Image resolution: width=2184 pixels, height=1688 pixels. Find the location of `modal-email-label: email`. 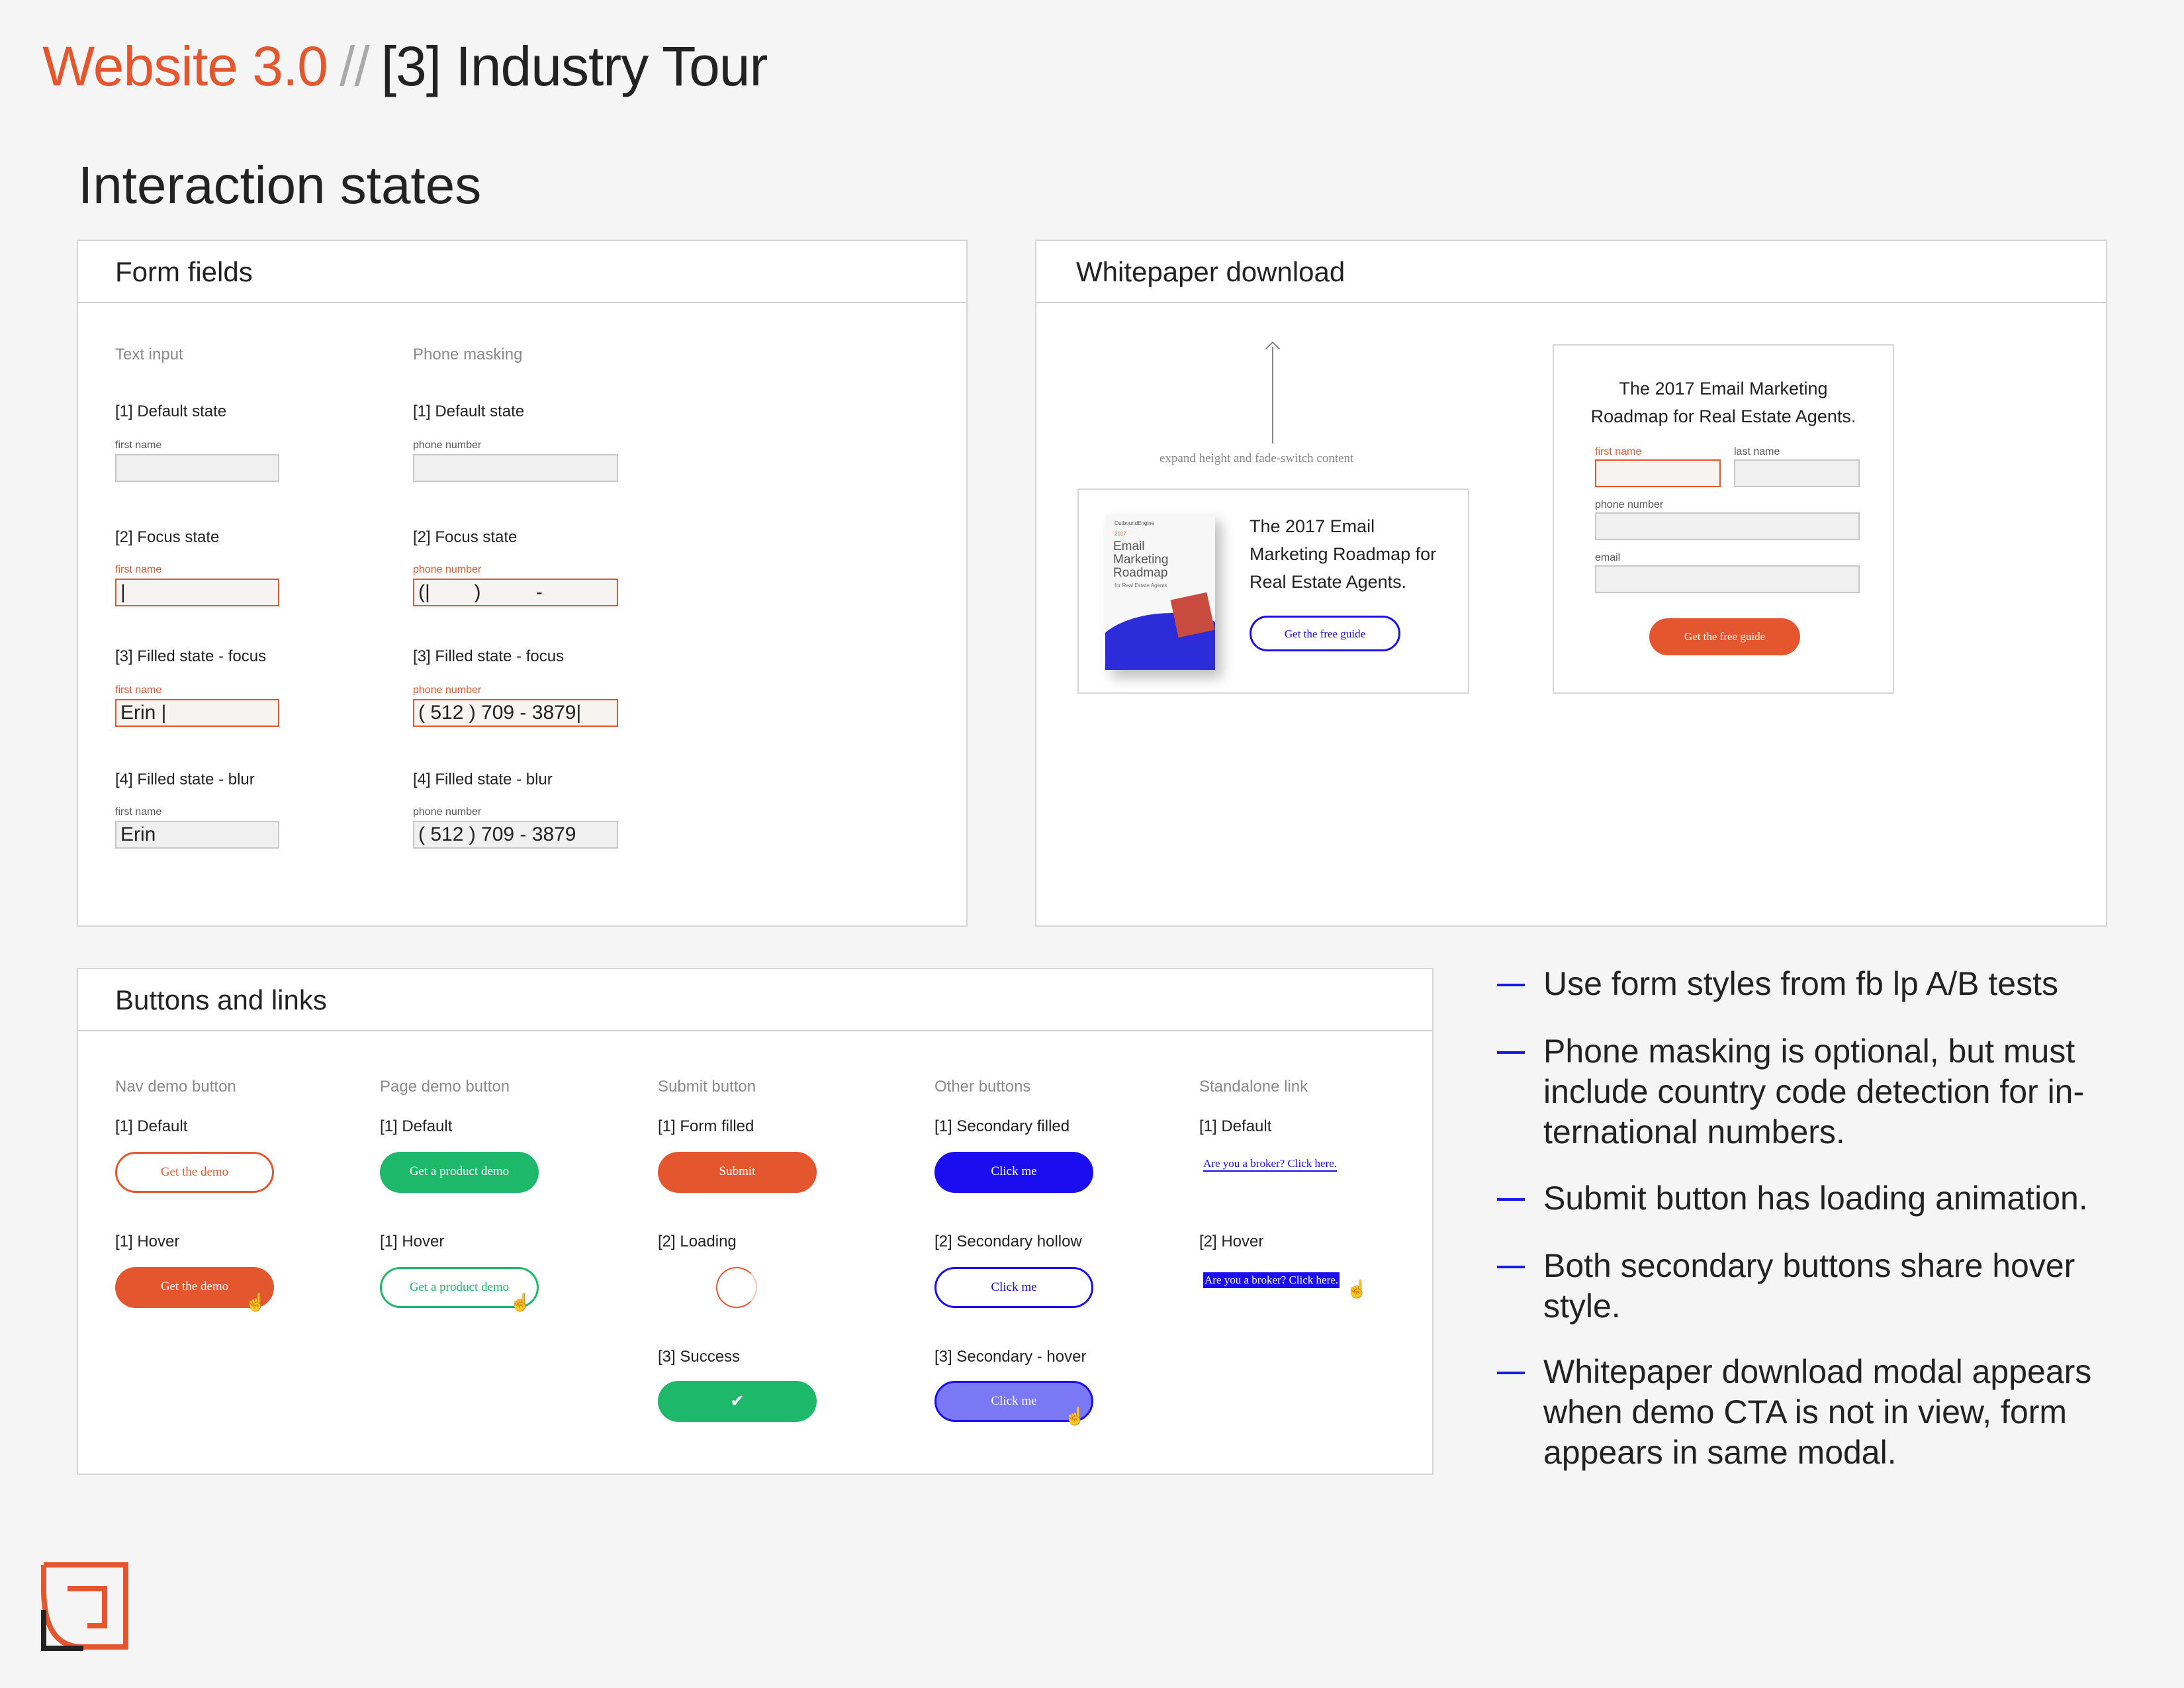

modal-email-label: email is located at coordinates (1608, 557).